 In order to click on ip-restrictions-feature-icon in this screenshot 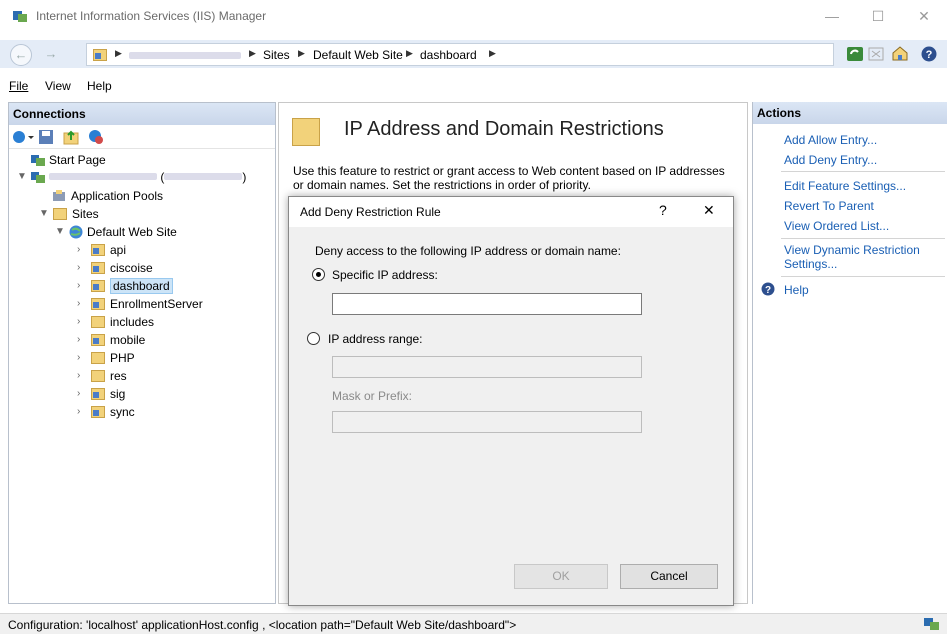, I will do `click(306, 132)`.